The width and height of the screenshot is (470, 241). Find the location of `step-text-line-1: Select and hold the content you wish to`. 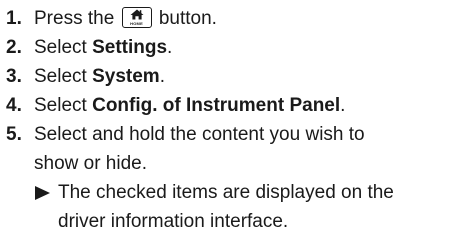

step-text-line-1: Select and hold the content you wish to is located at coordinates (199, 134).